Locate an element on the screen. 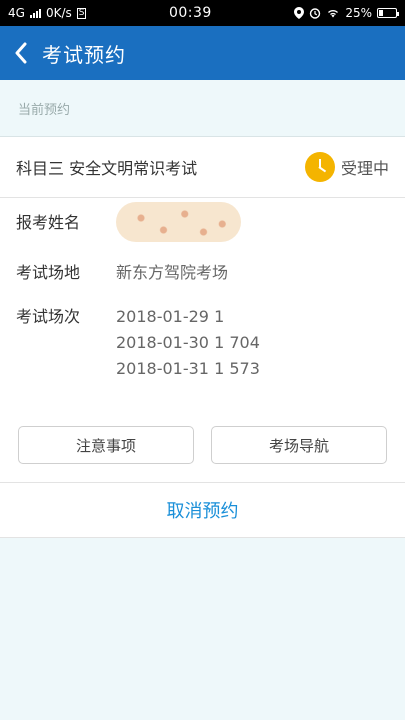 This screenshot has width=405, height=720. battery-icon is located at coordinates (388, 13).